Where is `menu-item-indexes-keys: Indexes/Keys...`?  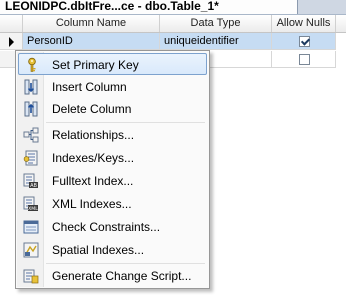 menu-item-indexes-keys: Indexes/Keys... is located at coordinates (112, 158).